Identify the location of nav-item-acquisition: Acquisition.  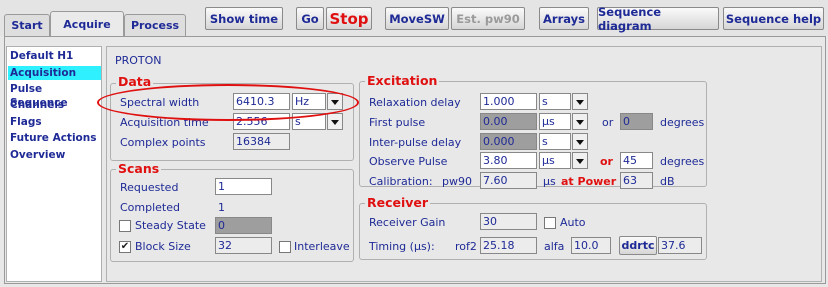
(54, 73).